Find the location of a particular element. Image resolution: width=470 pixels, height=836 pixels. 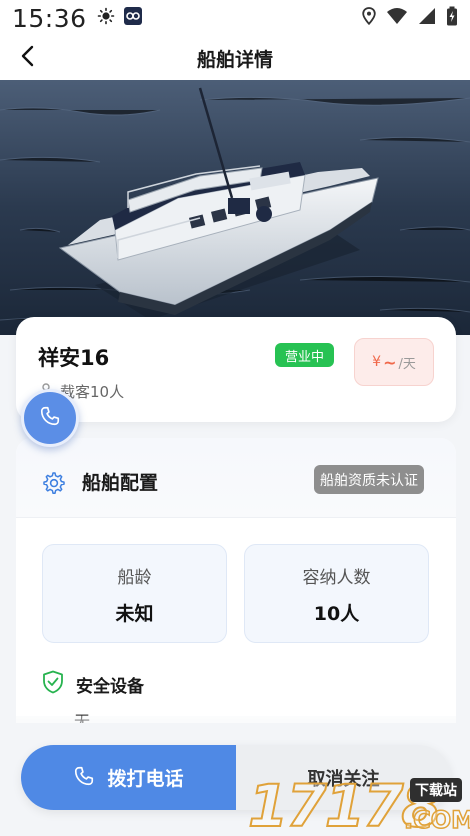

call-button: 拨打电话 is located at coordinates (128, 777).